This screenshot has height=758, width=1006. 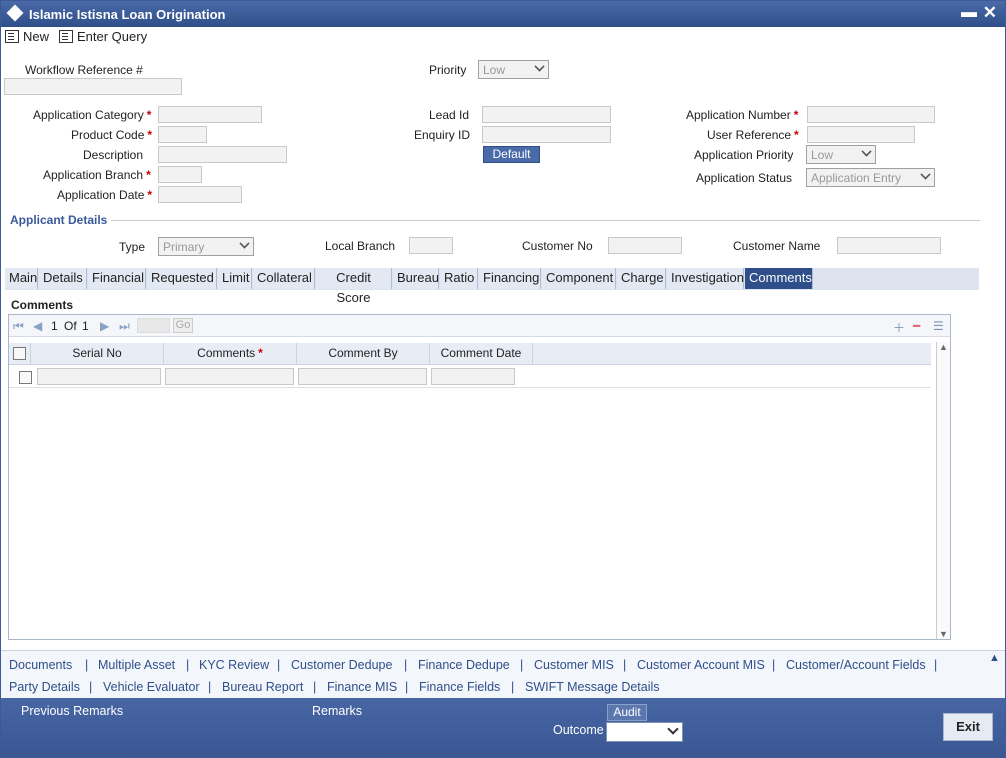 I want to click on app-status-label: Application Status, so click(x=744, y=178).